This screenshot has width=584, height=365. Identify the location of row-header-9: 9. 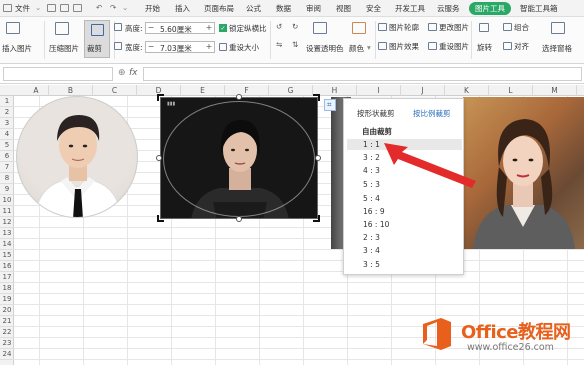
(7, 189).